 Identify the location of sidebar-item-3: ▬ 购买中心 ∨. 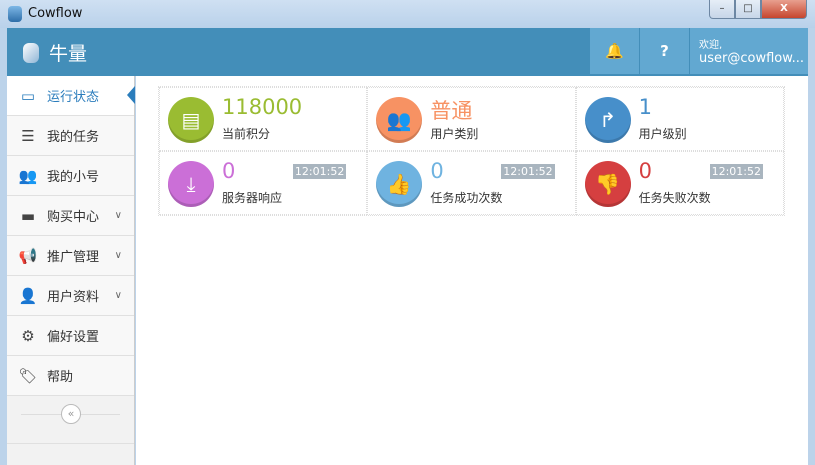
(70, 216).